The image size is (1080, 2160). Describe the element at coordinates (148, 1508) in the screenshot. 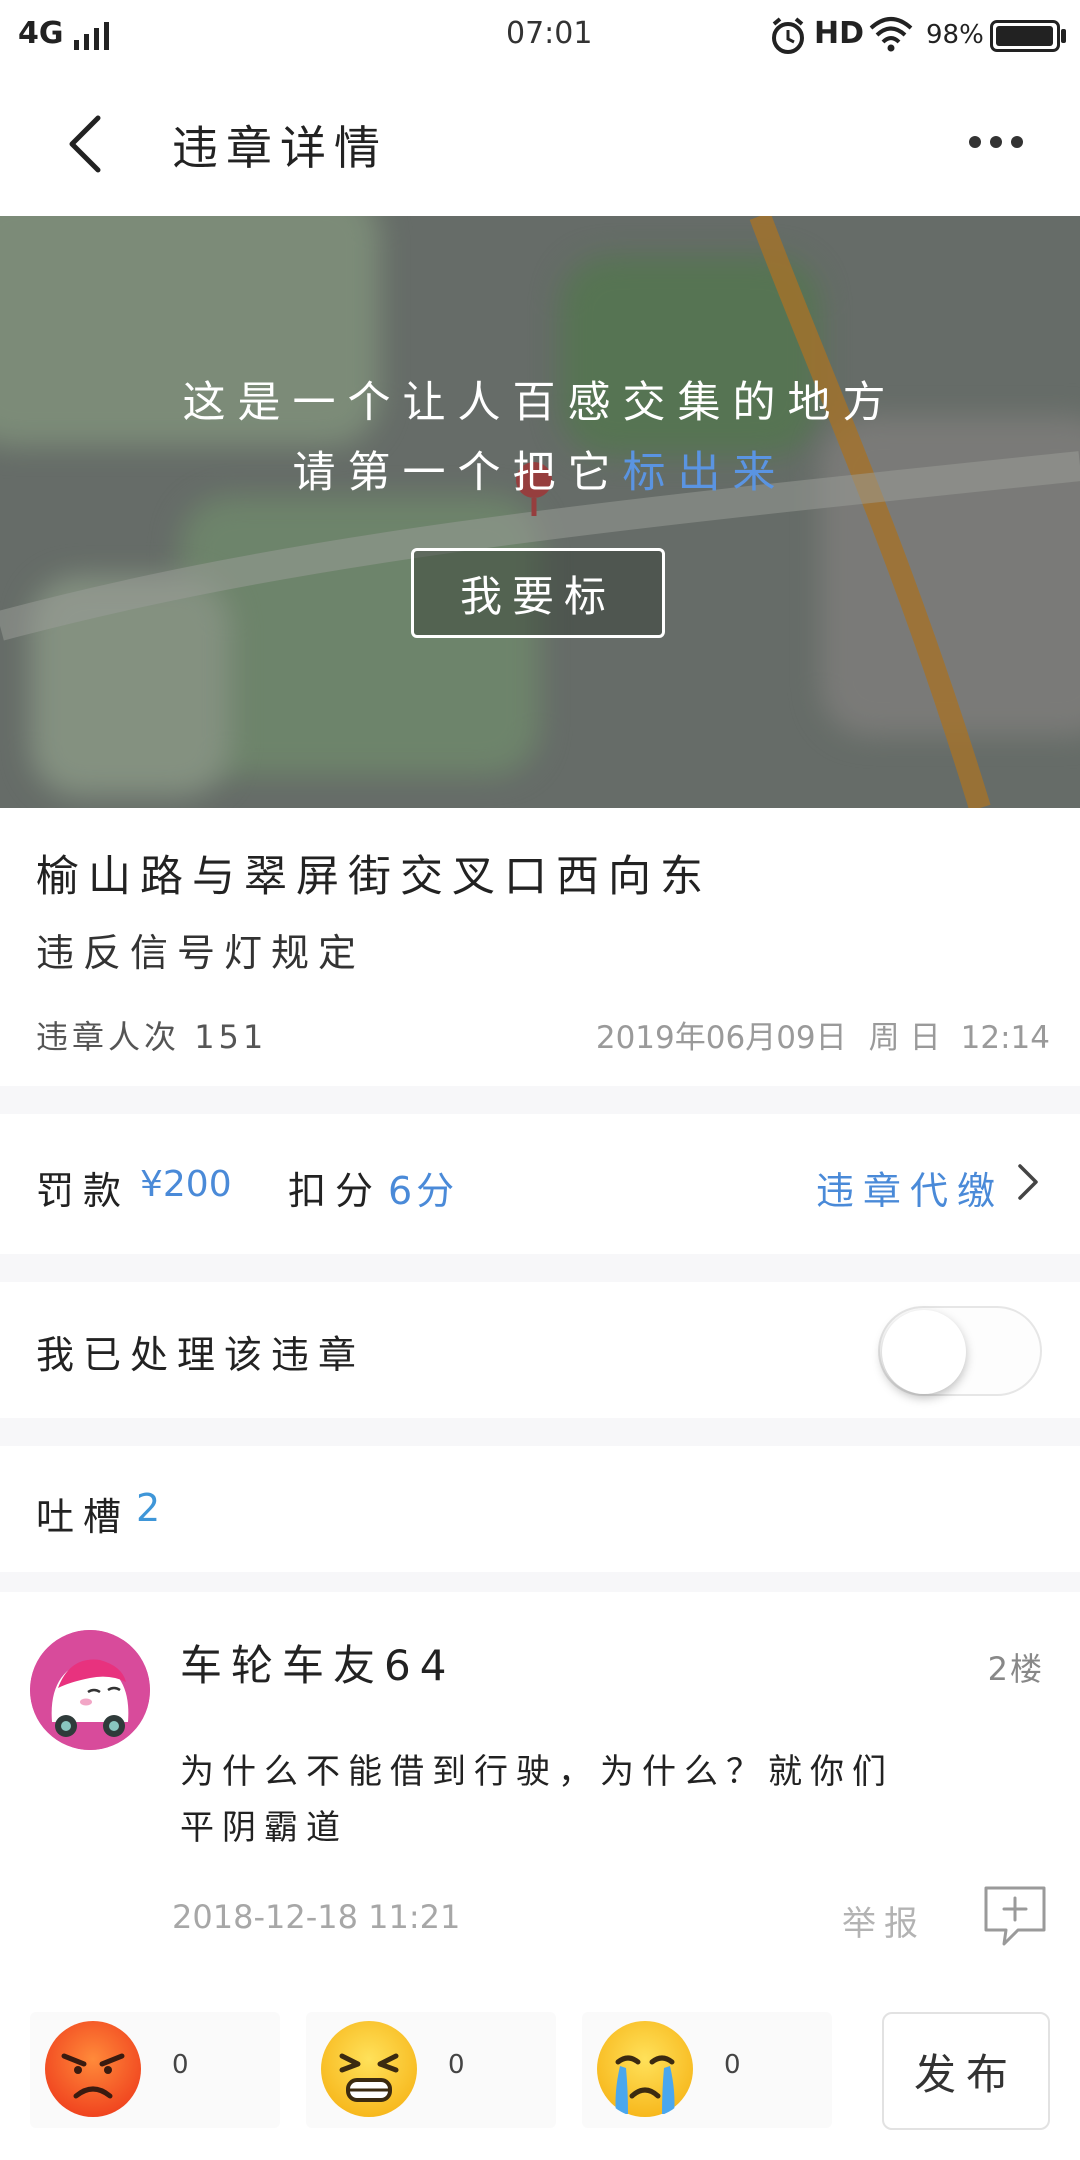

I see `comments-count: 2` at that location.